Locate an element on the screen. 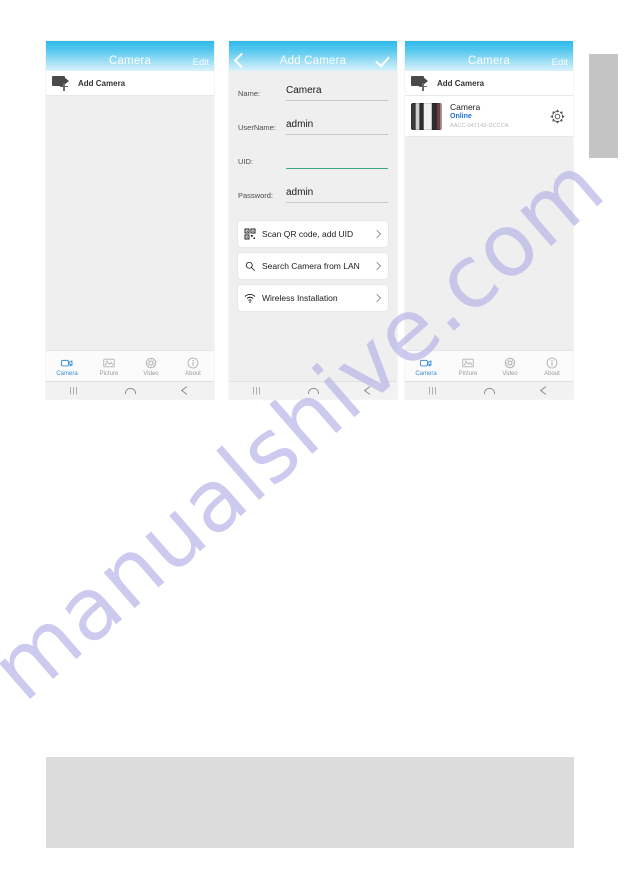 The height and width of the screenshot is (893, 629). status-badge: Online is located at coordinates (461, 117).